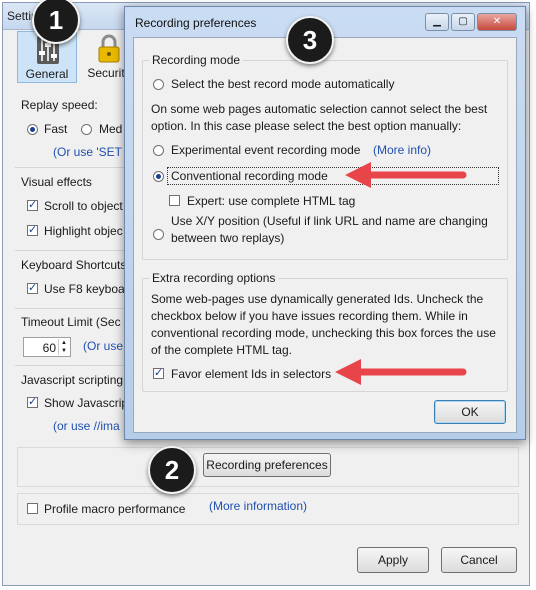  I want to click on experimental-mode-label: Experimental event recording mode, so click(266, 150).